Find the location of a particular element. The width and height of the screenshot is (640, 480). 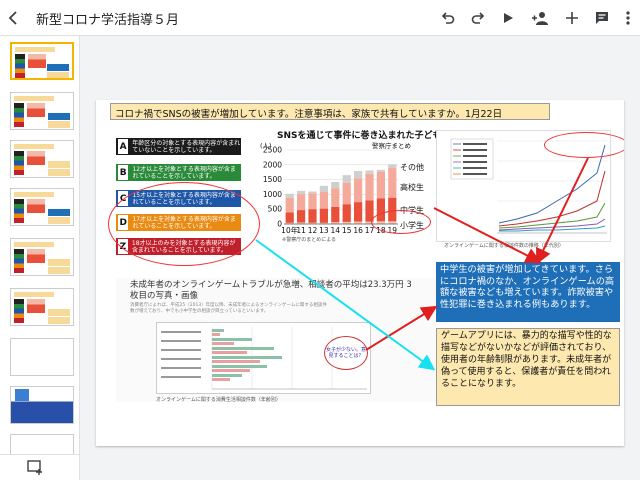

slide-thumbnail: 1 is located at coordinates (42, 61).